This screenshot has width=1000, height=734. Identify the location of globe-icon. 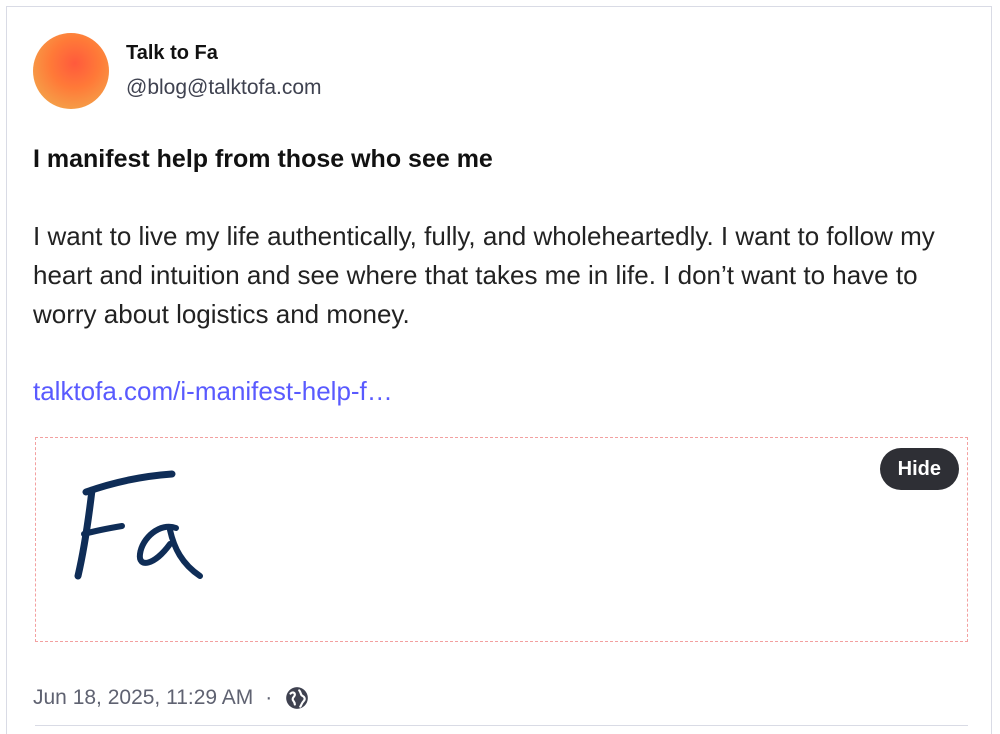
(297, 698).